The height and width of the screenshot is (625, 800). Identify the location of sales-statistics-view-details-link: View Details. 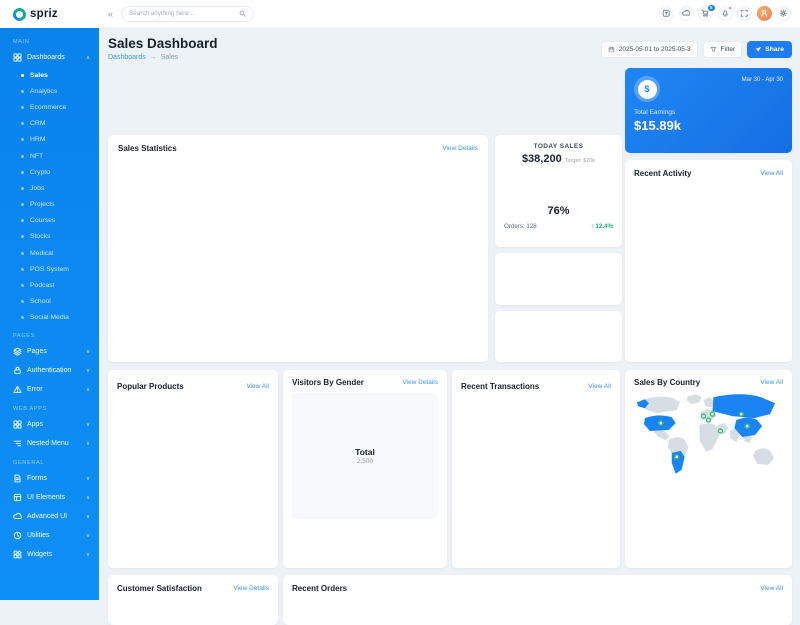
(460, 148).